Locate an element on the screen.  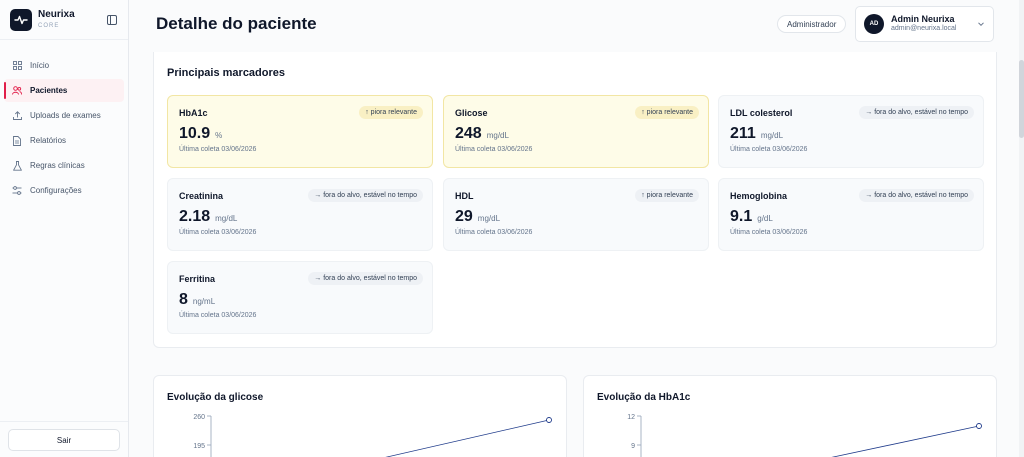
users-icon is located at coordinates (17, 91).